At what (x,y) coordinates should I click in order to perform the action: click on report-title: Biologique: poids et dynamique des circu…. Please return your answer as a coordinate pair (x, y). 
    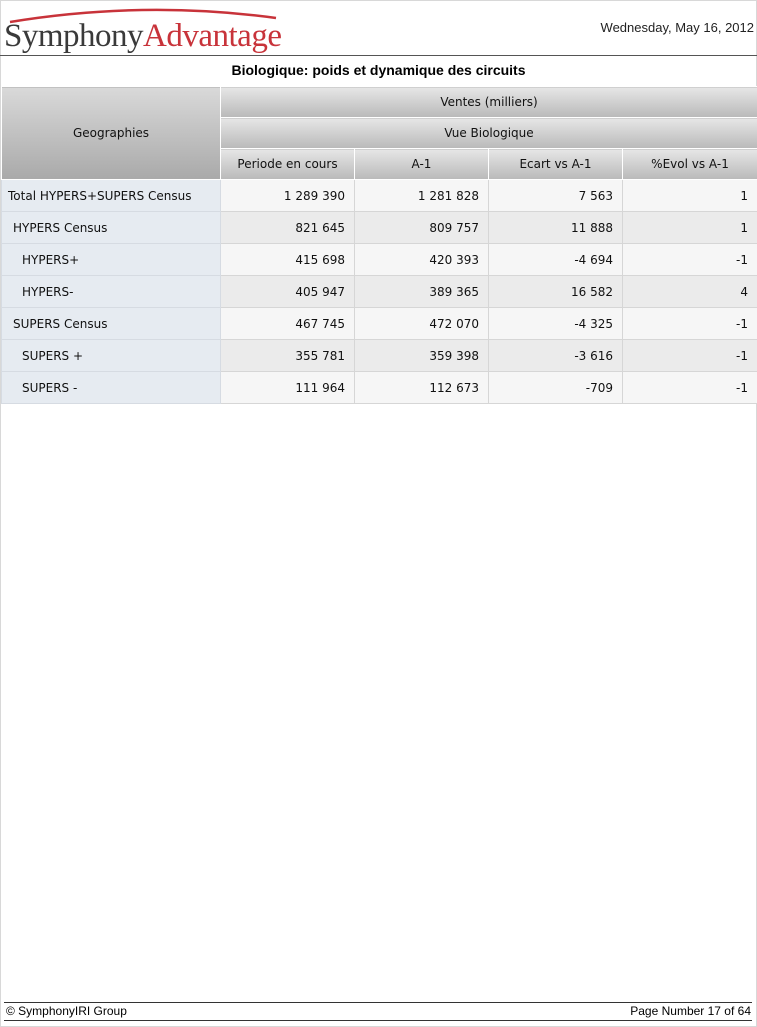
    Looking at the image, I should click on (378, 70).